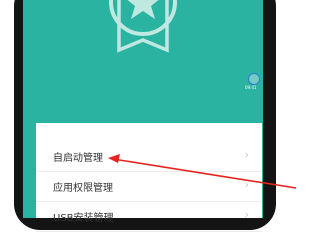 This screenshot has height=240, width=320. I want to click on menu-item-app-permissions: 应用权限管理 ›, so click(149, 186).